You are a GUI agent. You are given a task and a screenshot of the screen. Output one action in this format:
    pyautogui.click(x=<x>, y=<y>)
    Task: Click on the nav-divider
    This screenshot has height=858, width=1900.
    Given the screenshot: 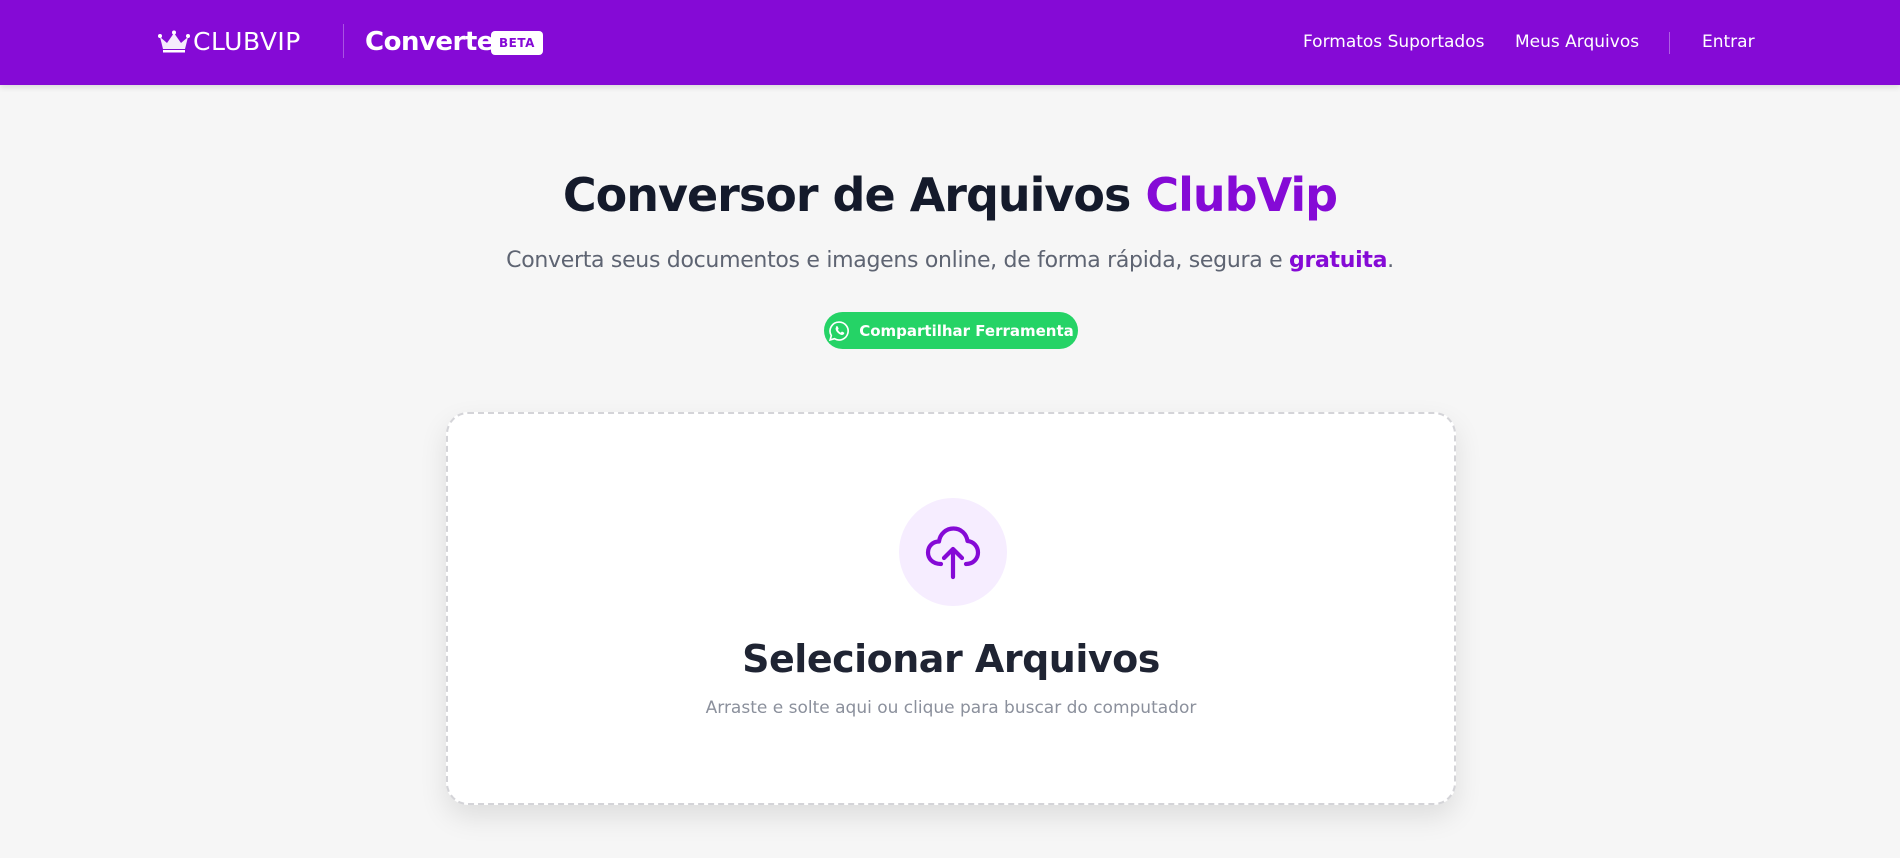 What is the action you would take?
    pyautogui.click(x=1669, y=43)
    